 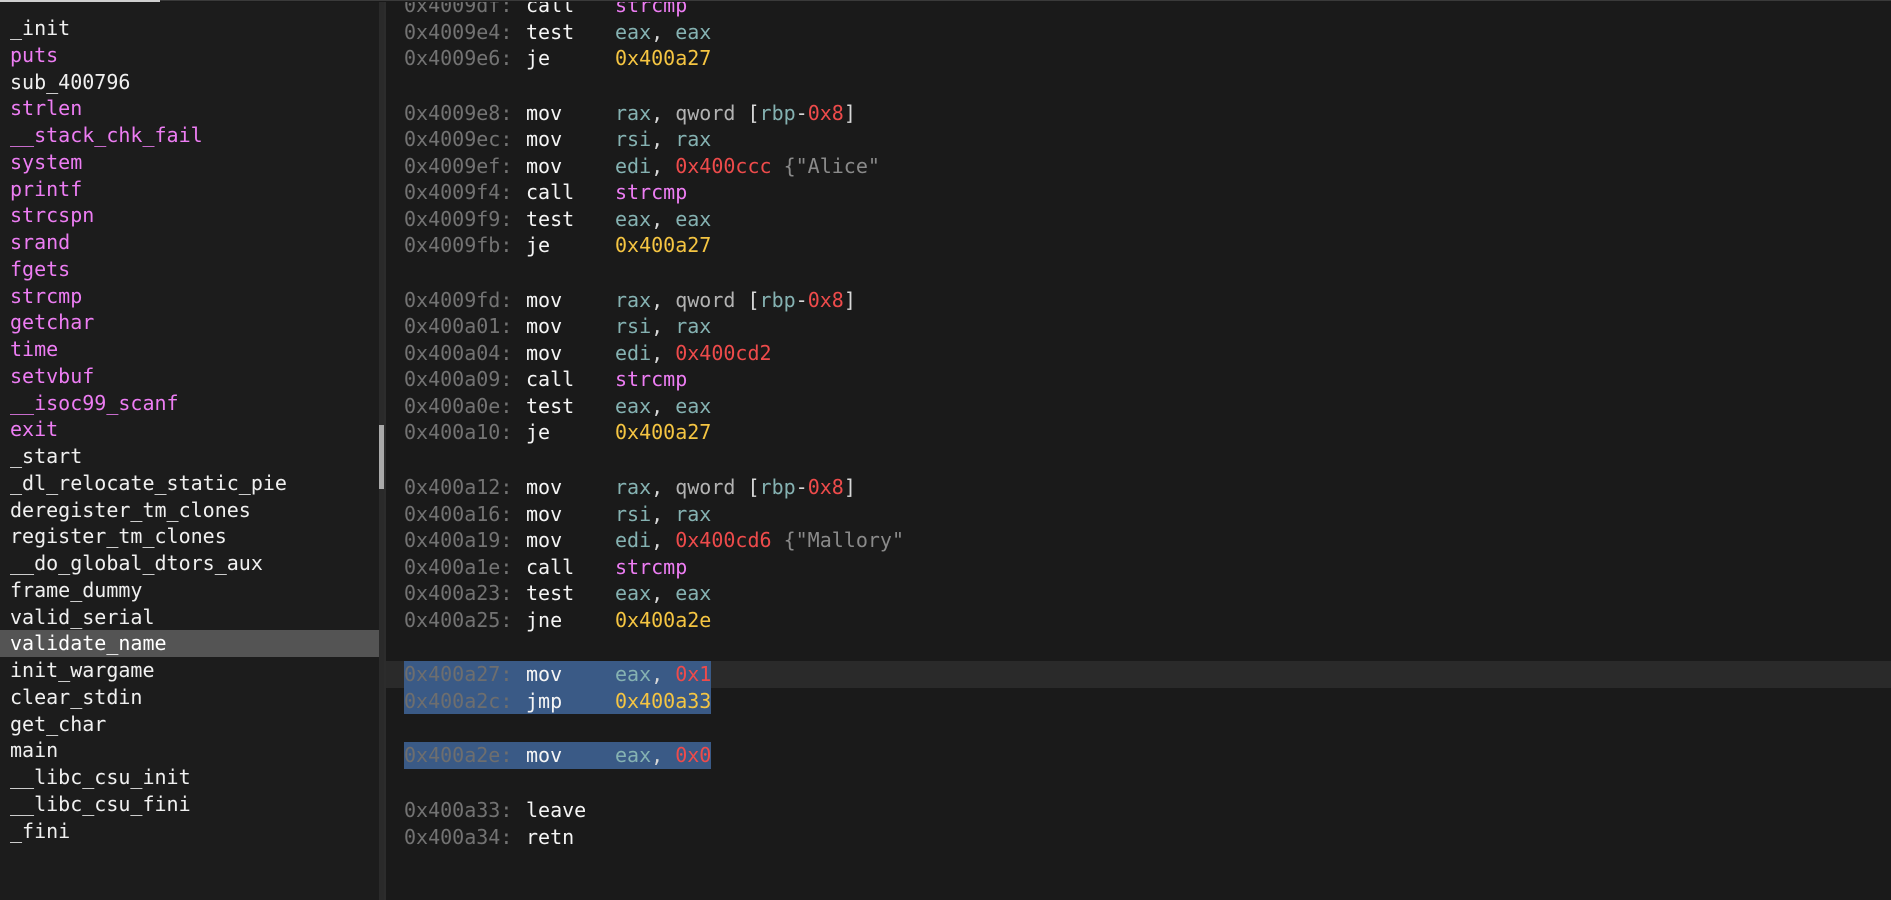 What do you see at coordinates (189, 108) in the screenshot?
I see `function-item: strlen` at bounding box center [189, 108].